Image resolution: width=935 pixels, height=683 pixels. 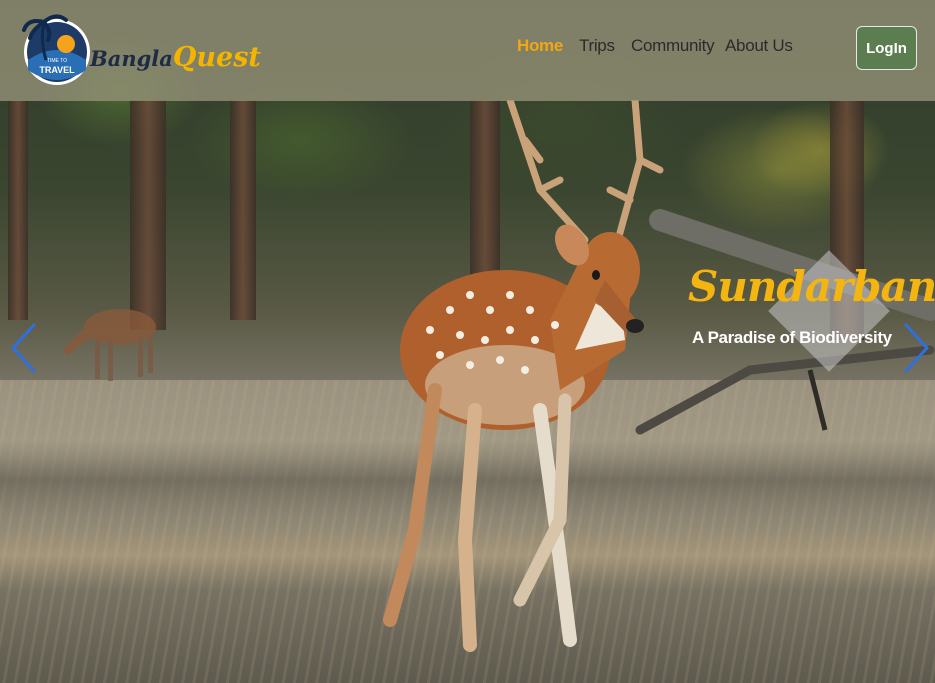 What do you see at coordinates (759, 46) in the screenshot?
I see `nav-about-us: About Us` at bounding box center [759, 46].